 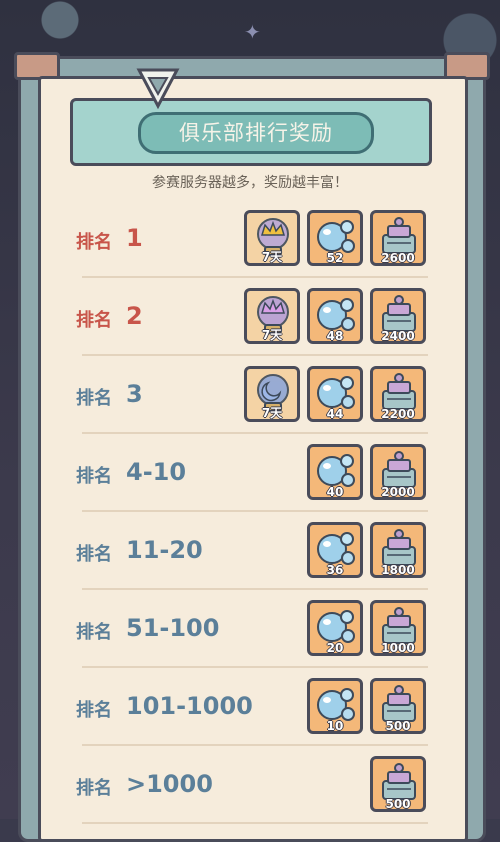 What do you see at coordinates (250, 553) in the screenshot?
I see `rank-row: 排名 11-20 36 1800` at bounding box center [250, 553].